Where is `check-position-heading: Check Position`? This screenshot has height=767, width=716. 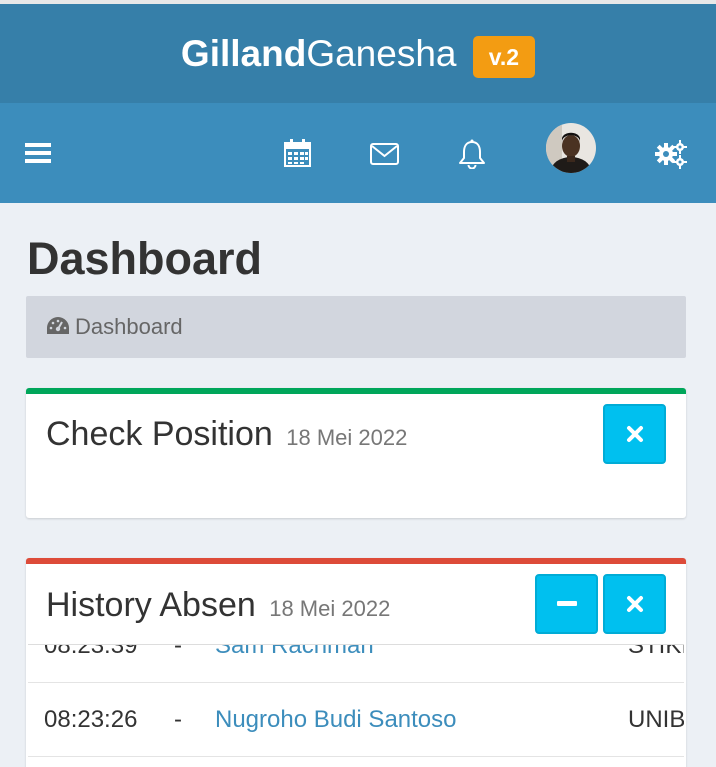
check-position-heading: Check Position is located at coordinates (159, 434).